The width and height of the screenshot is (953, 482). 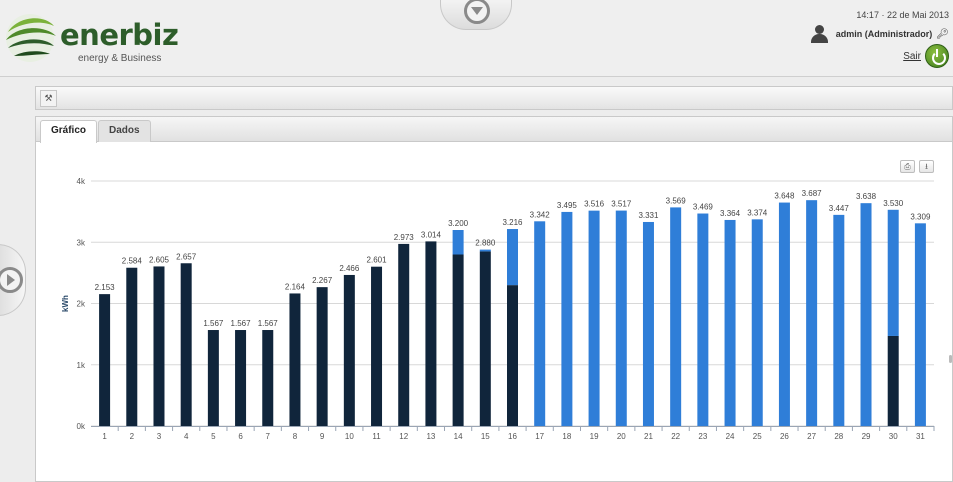 I want to click on data-label: 3.495, so click(x=567, y=205).